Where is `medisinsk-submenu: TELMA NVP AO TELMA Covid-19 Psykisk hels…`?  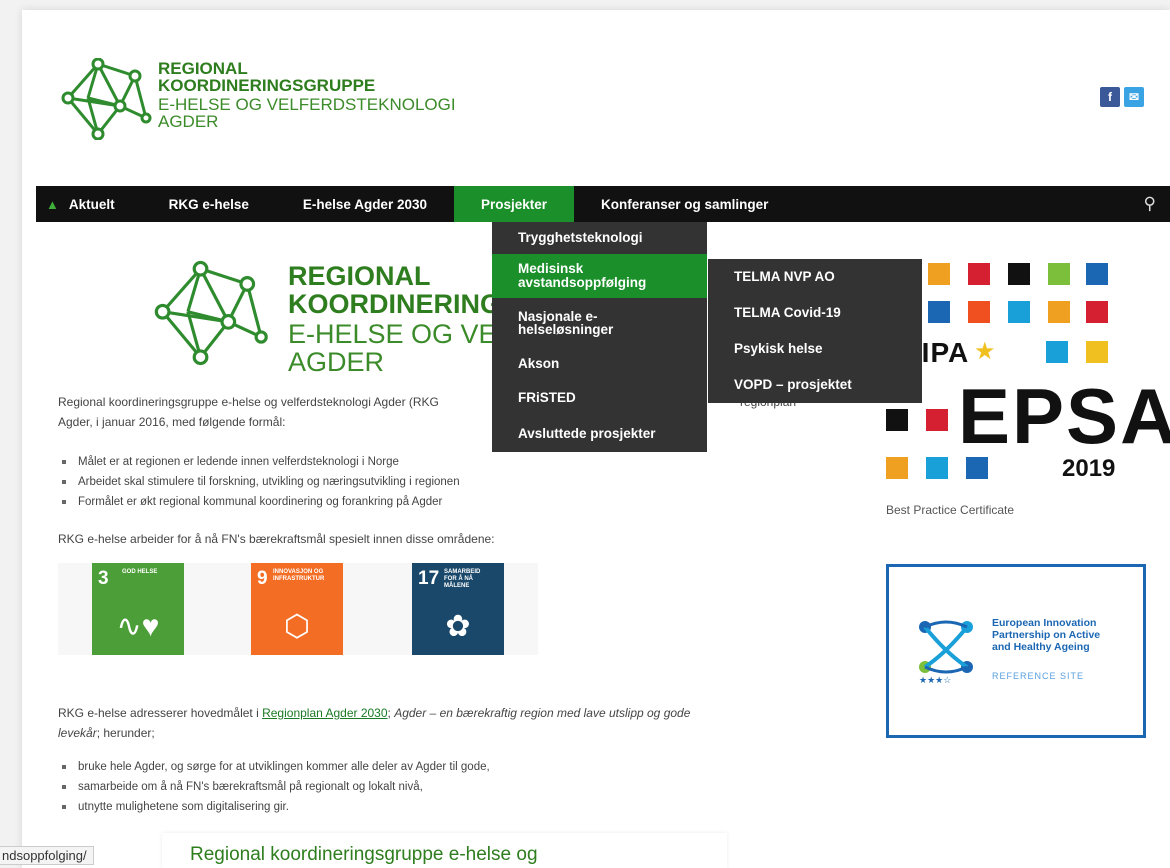
medisinsk-submenu: TELMA NVP AO TELMA Covid-19 Psykisk hels… is located at coordinates (815, 331).